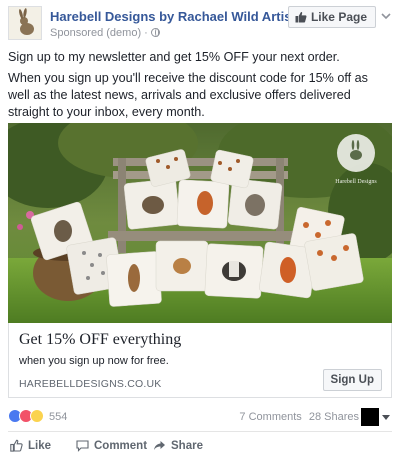  Describe the element at coordinates (90, 384) in the screenshot. I see `ad-domain: HAREBELLDESIGNS.CO.UK` at that location.